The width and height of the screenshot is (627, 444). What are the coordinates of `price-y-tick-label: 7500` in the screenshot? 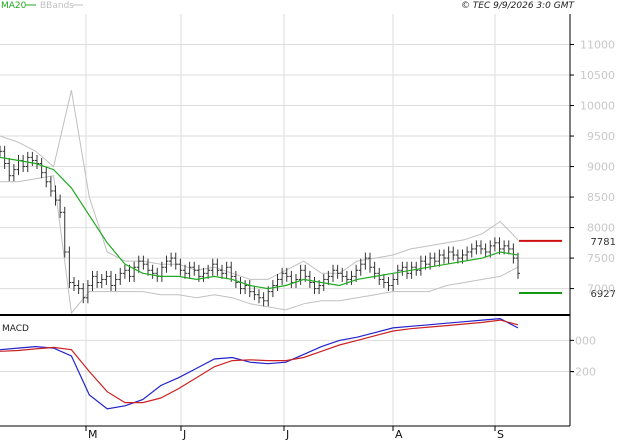 It's located at (601, 258).